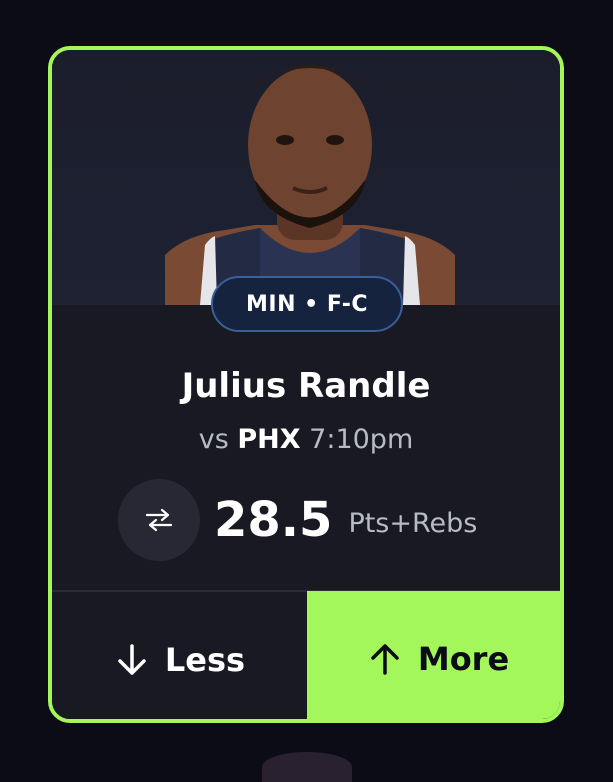  I want to click on opponent-team: PHX, so click(269, 439).